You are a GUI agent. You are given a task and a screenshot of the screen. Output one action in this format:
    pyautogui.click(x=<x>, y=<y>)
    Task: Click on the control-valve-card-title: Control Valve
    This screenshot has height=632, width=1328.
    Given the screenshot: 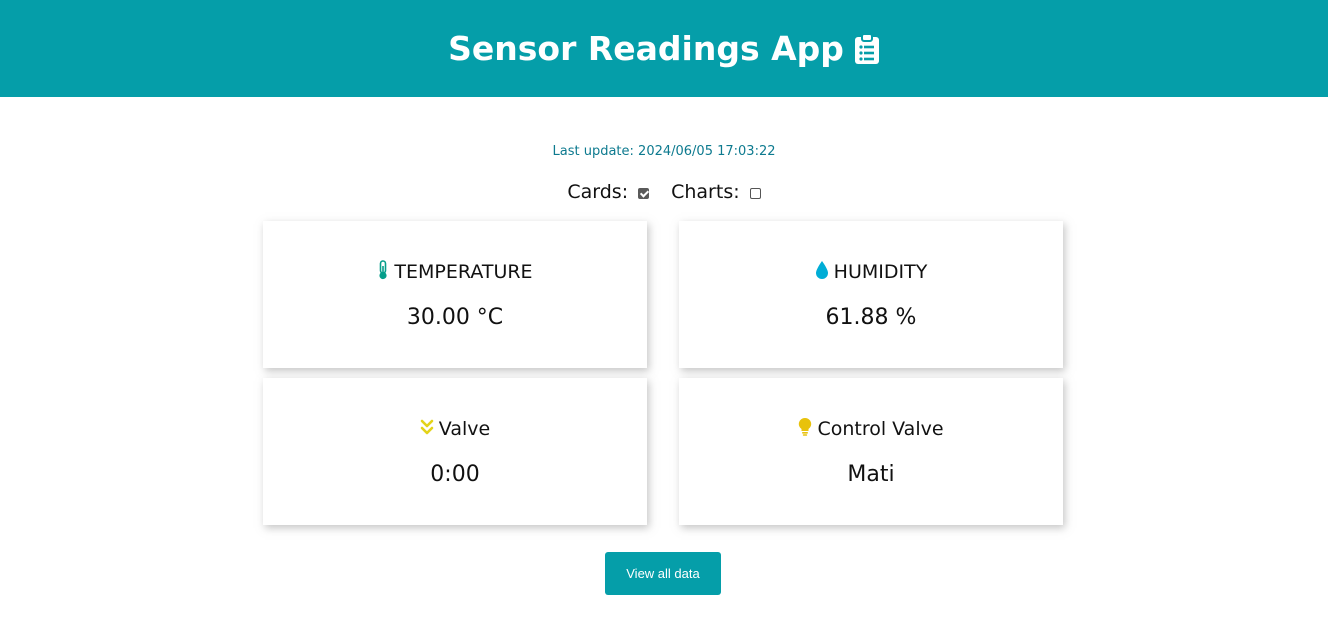 What is the action you would take?
    pyautogui.click(x=871, y=429)
    